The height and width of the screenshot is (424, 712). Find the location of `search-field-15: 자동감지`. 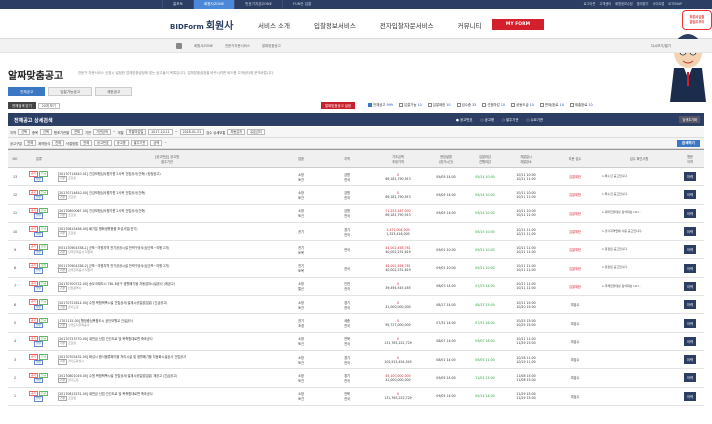

search-field-15: 자동감지 is located at coordinates (236, 132).